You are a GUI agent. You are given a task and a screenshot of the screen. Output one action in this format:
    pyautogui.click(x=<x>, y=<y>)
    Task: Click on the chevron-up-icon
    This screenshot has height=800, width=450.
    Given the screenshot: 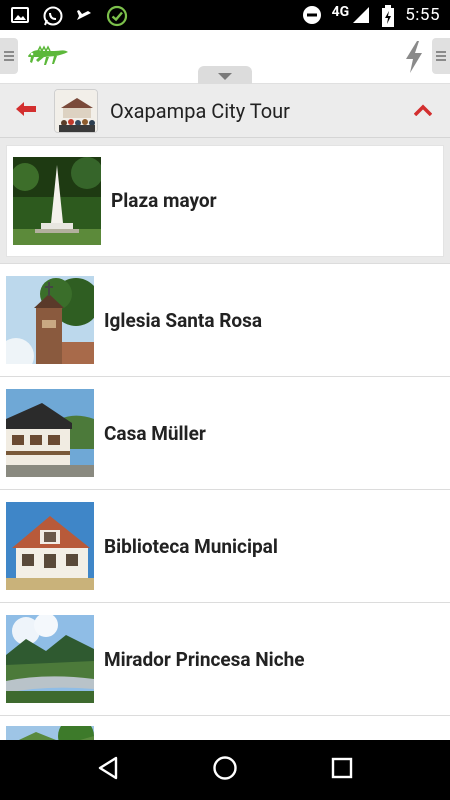 What is the action you would take?
    pyautogui.click(x=423, y=110)
    